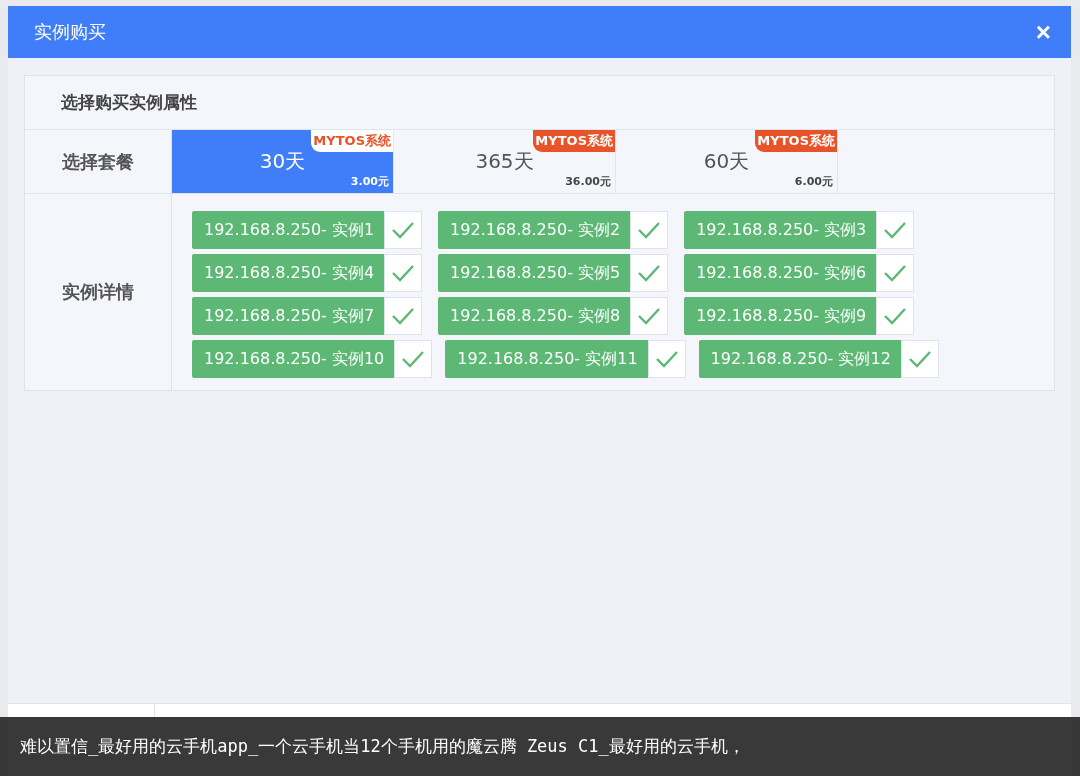  I want to click on row-label: 实例详情, so click(98, 292).